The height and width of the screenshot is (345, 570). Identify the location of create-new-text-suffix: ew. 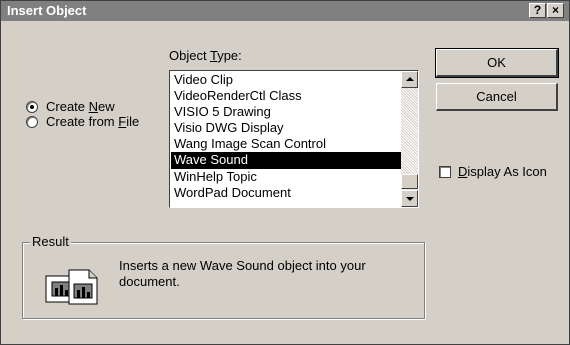
(106, 106).